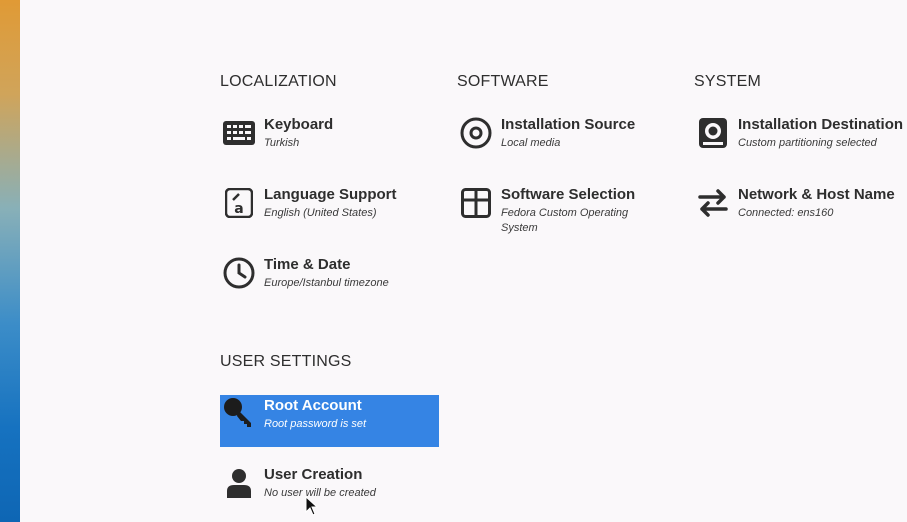  I want to click on installation-destination-title: Installation Destination, so click(821, 124).